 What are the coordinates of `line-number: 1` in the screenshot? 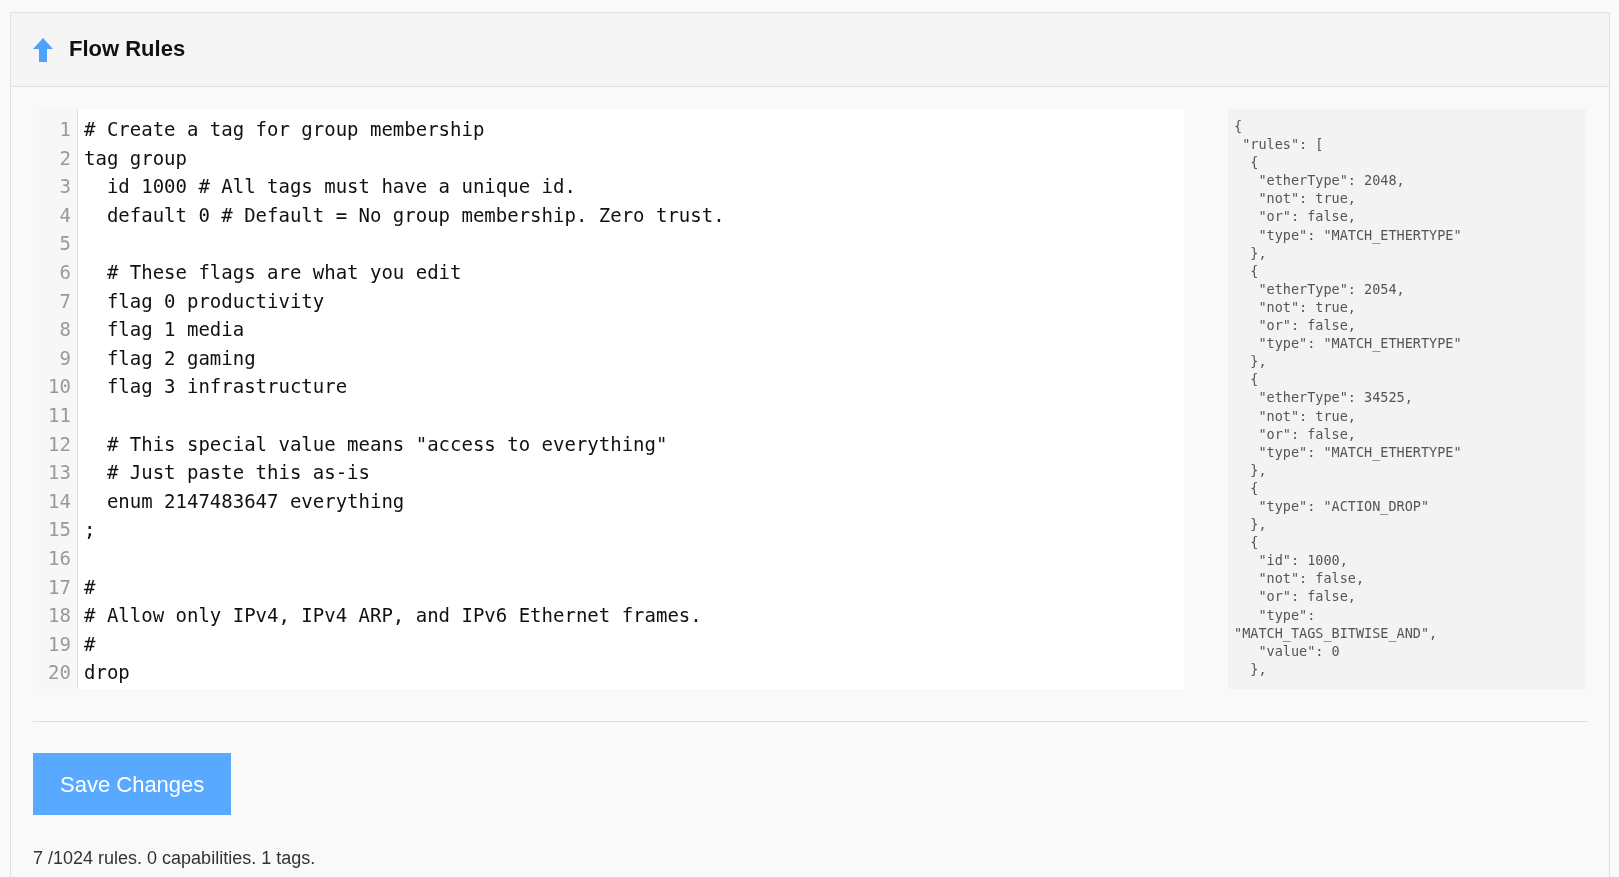 It's located at (65, 129).